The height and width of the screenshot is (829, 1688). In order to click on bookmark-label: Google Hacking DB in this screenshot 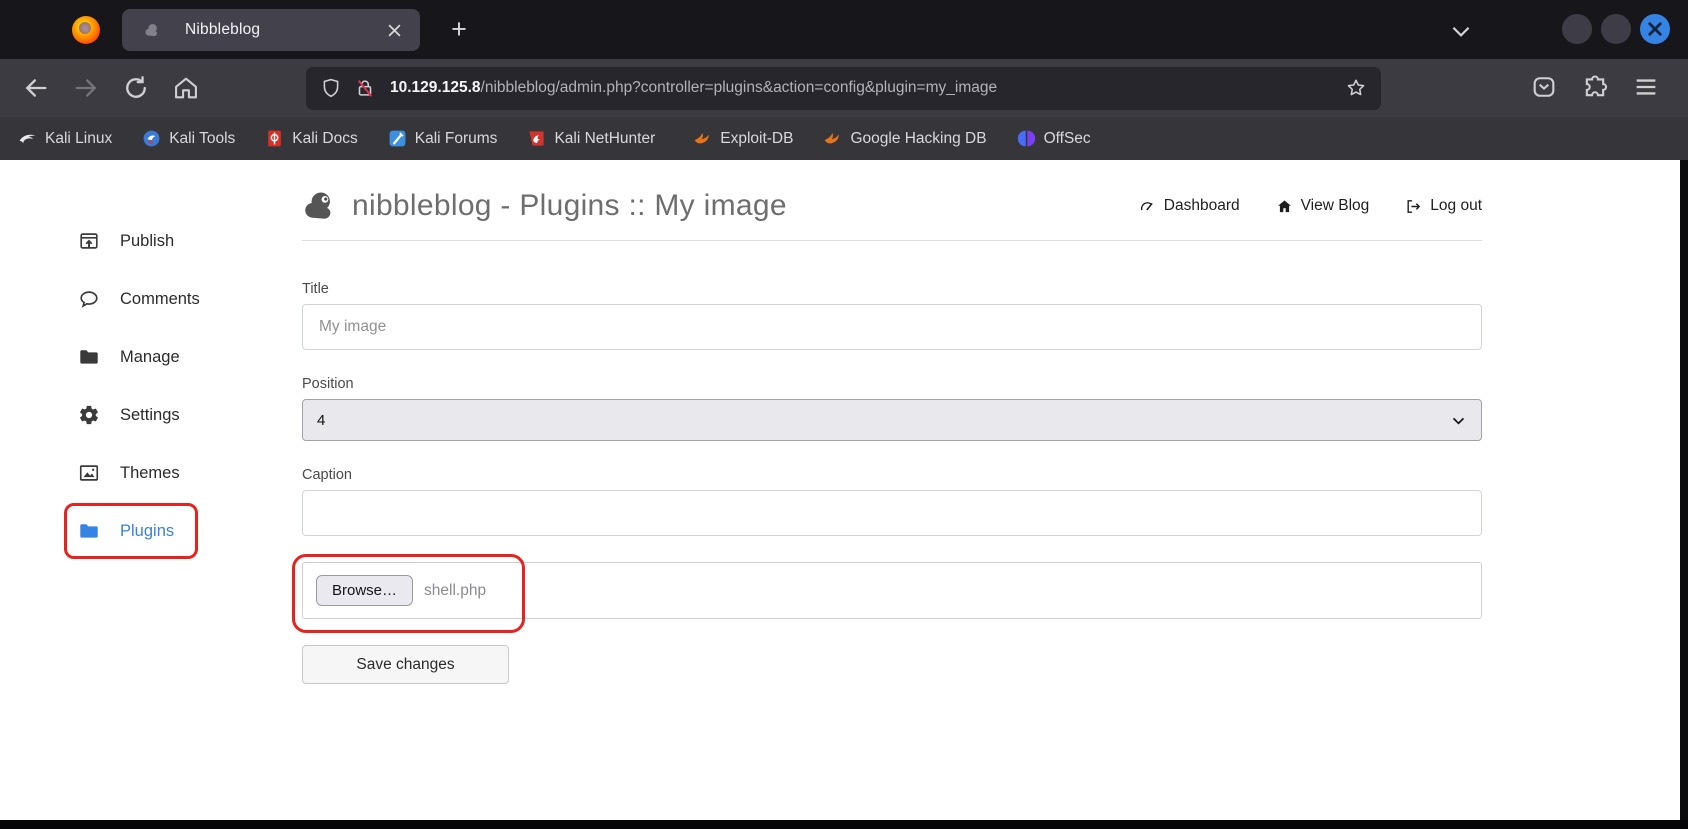, I will do `click(918, 138)`.